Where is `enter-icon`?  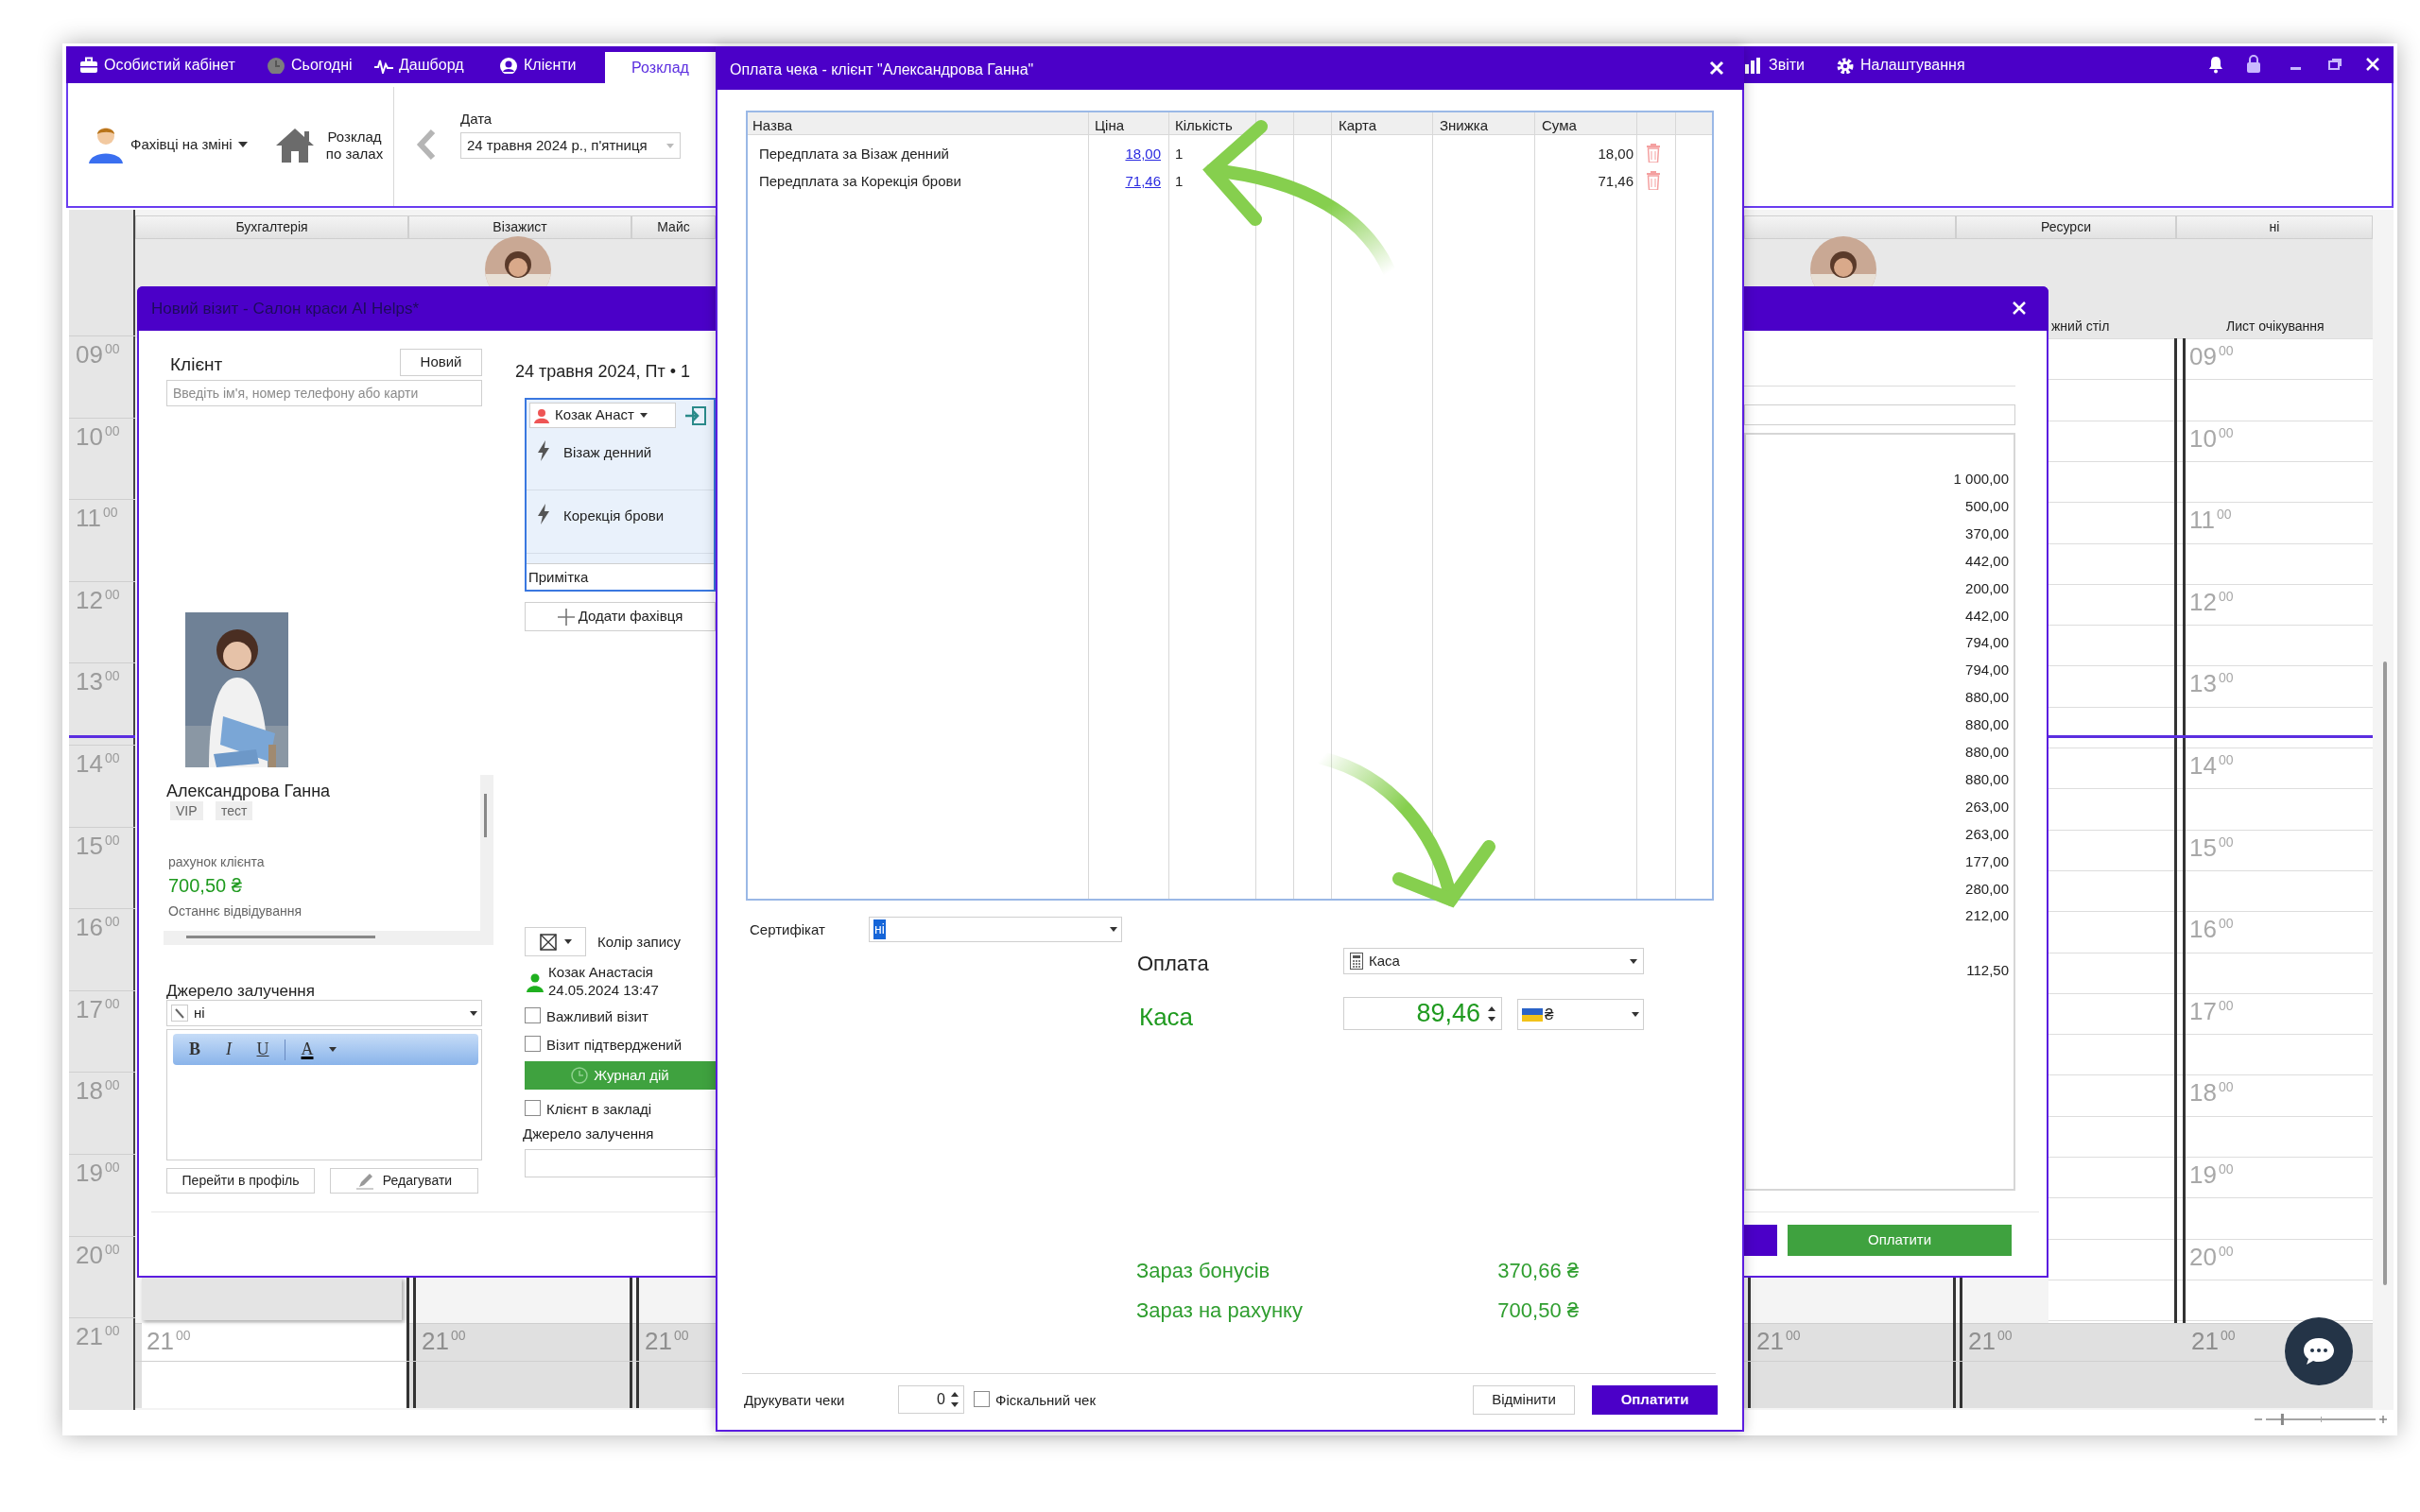 enter-icon is located at coordinates (696, 415).